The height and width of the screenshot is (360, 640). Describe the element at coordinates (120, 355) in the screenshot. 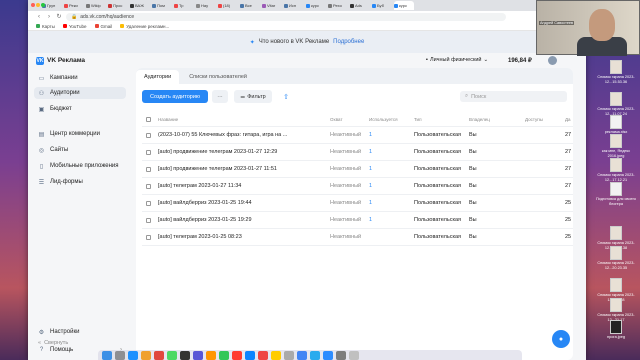

I see `launchpad-icon` at that location.